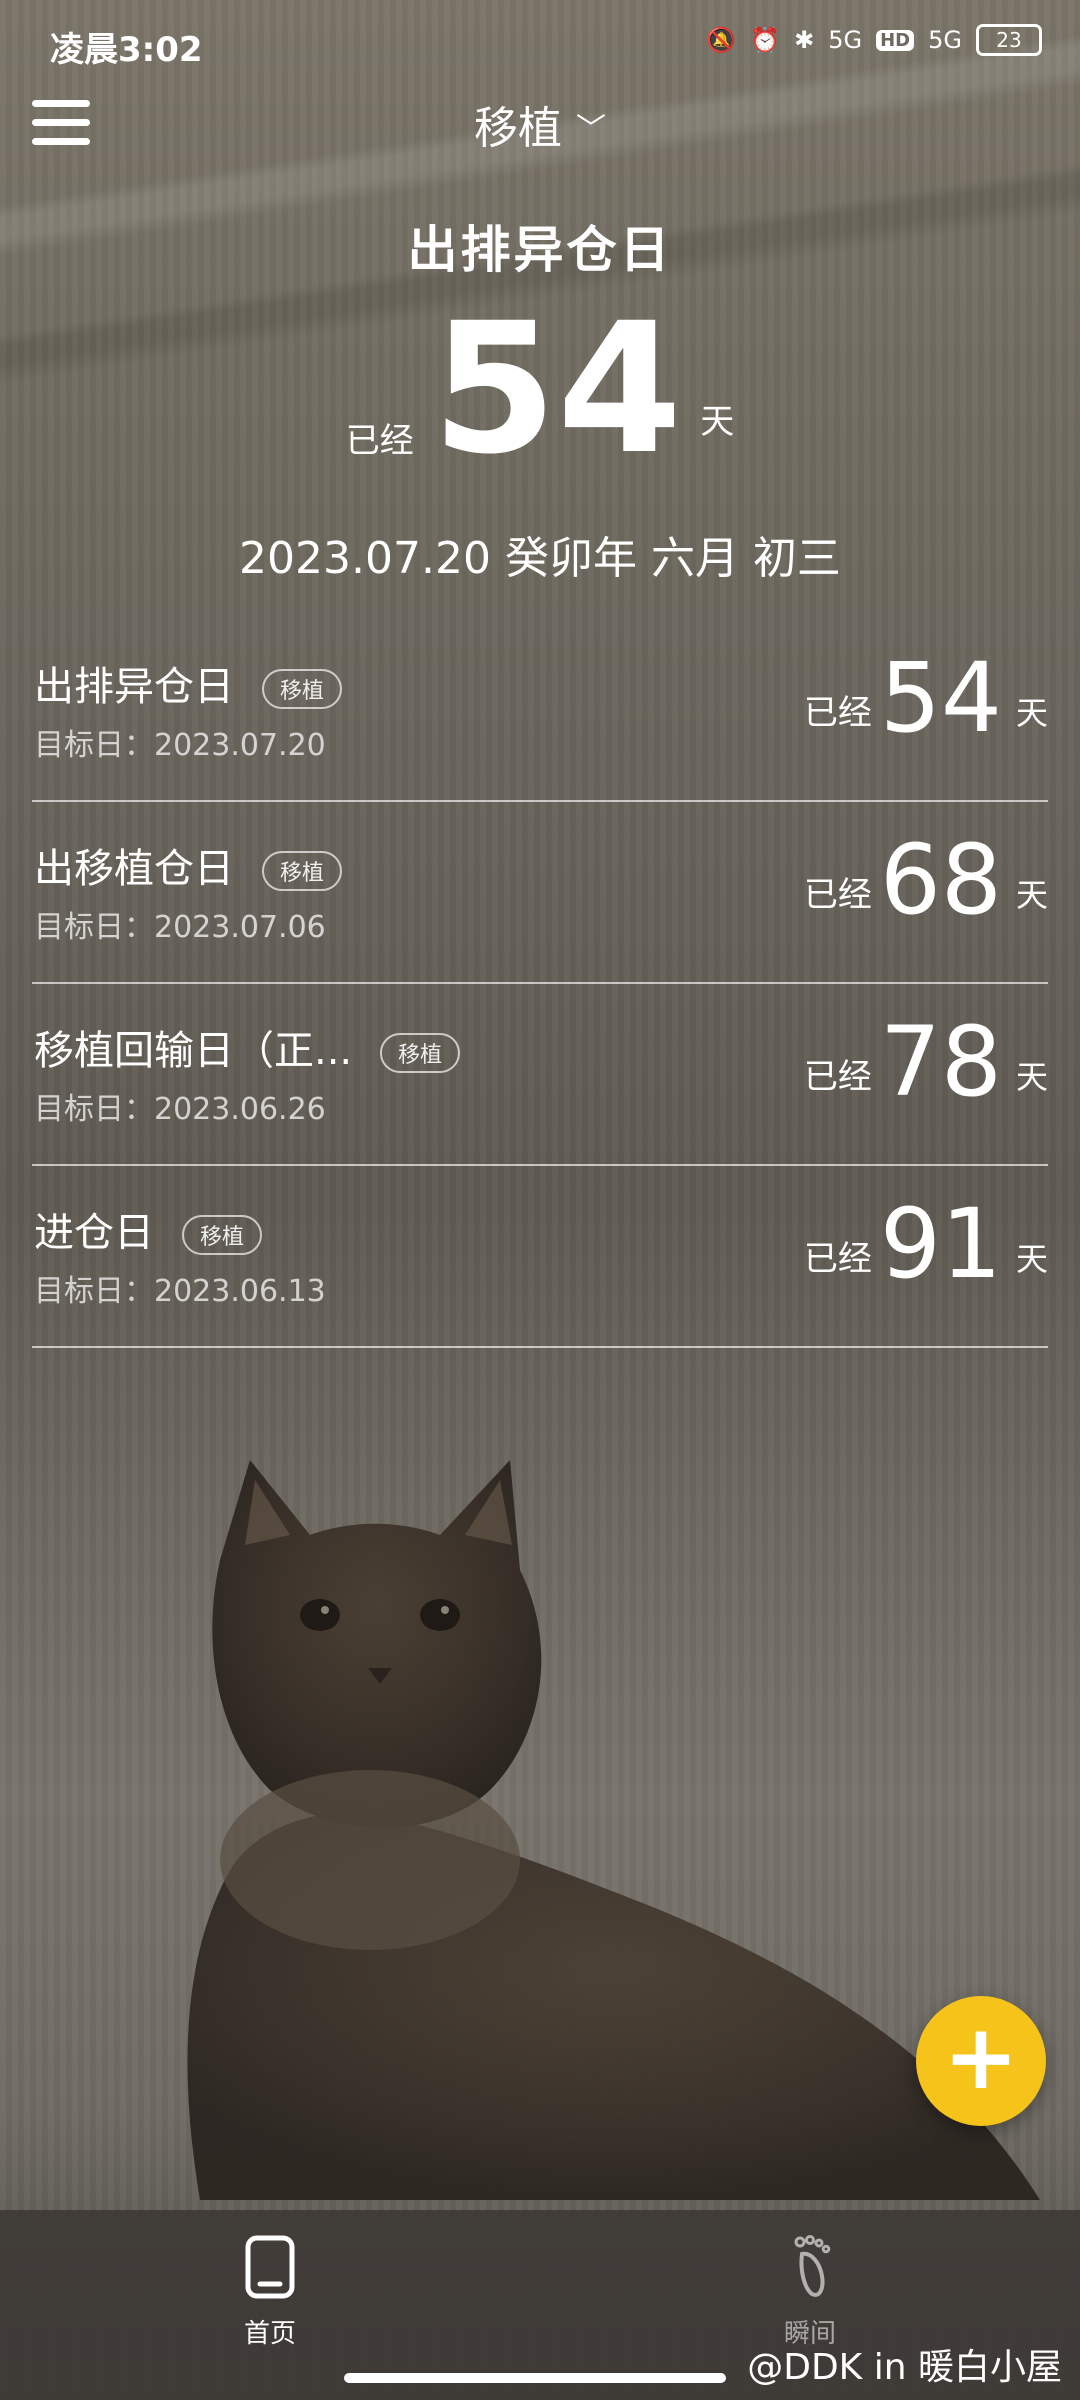 The width and height of the screenshot is (1080, 2400). What do you see at coordinates (874, 40) in the screenshot?
I see `status-icons: 🔕 ⏰ ✱ 5G HD 5G 23` at bounding box center [874, 40].